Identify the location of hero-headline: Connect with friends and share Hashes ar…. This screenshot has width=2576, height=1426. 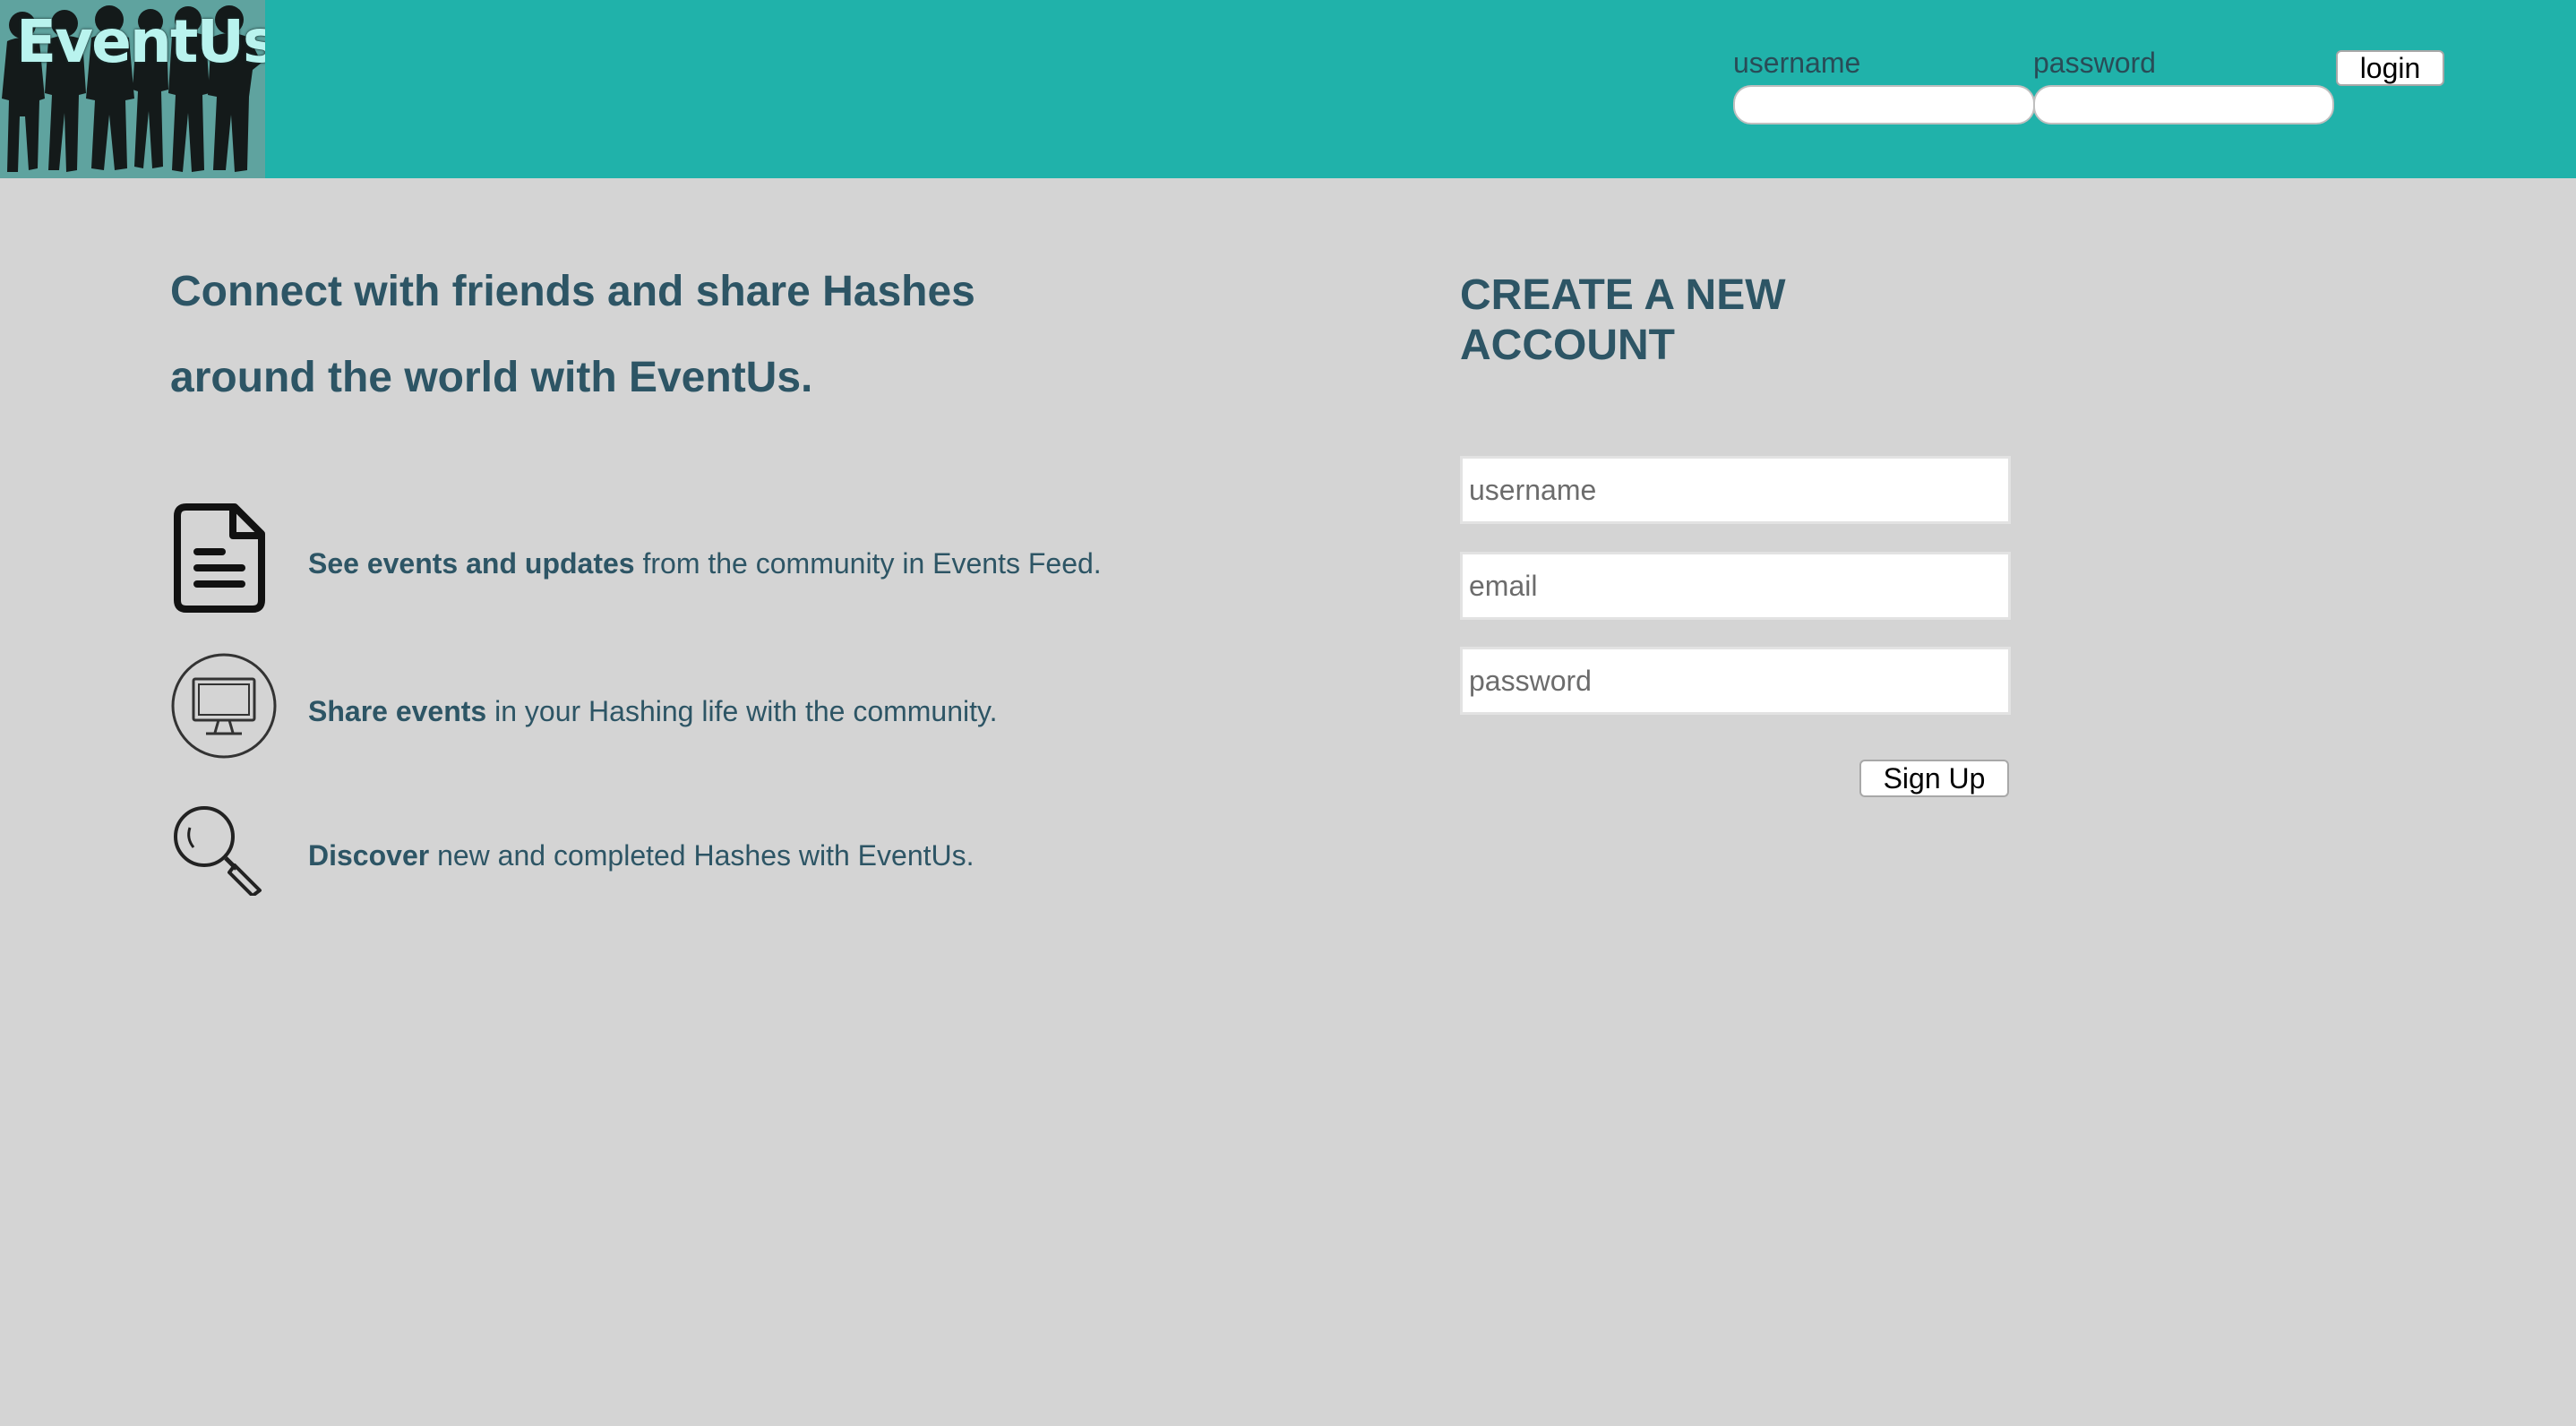
(707, 335).